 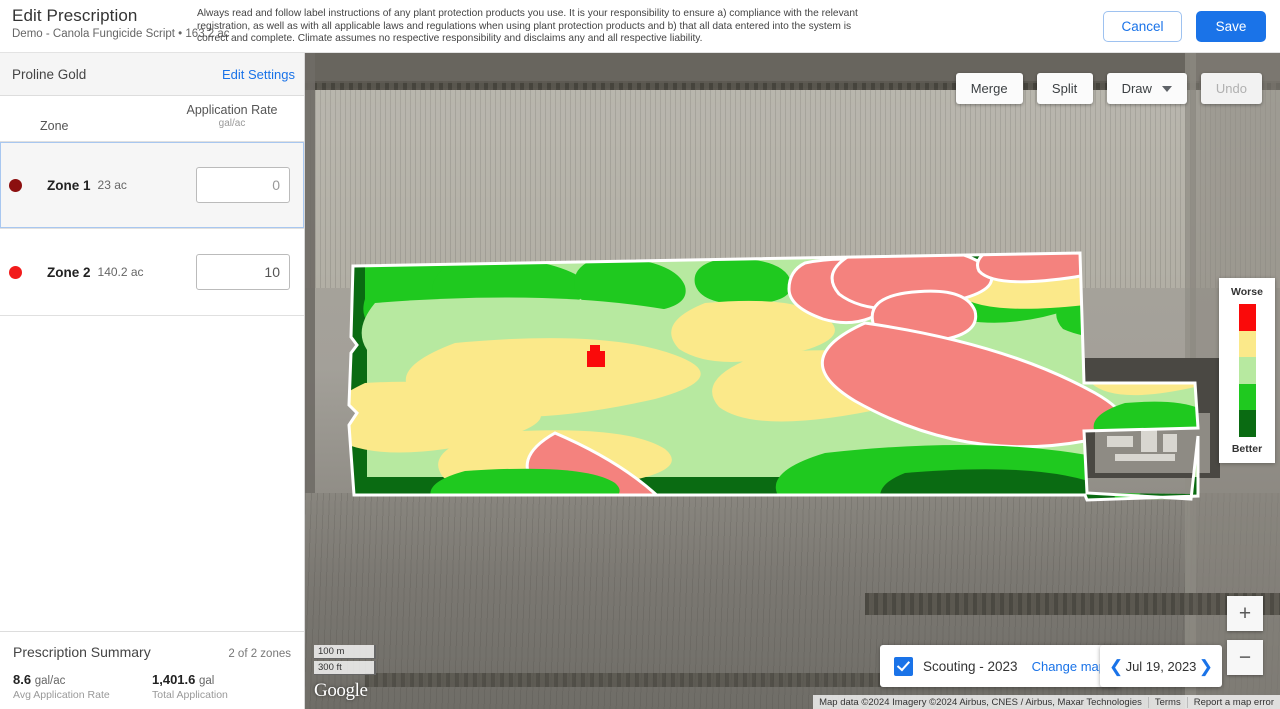 I want to click on zone-row: Zone 1 23 ac, so click(x=152, y=185).